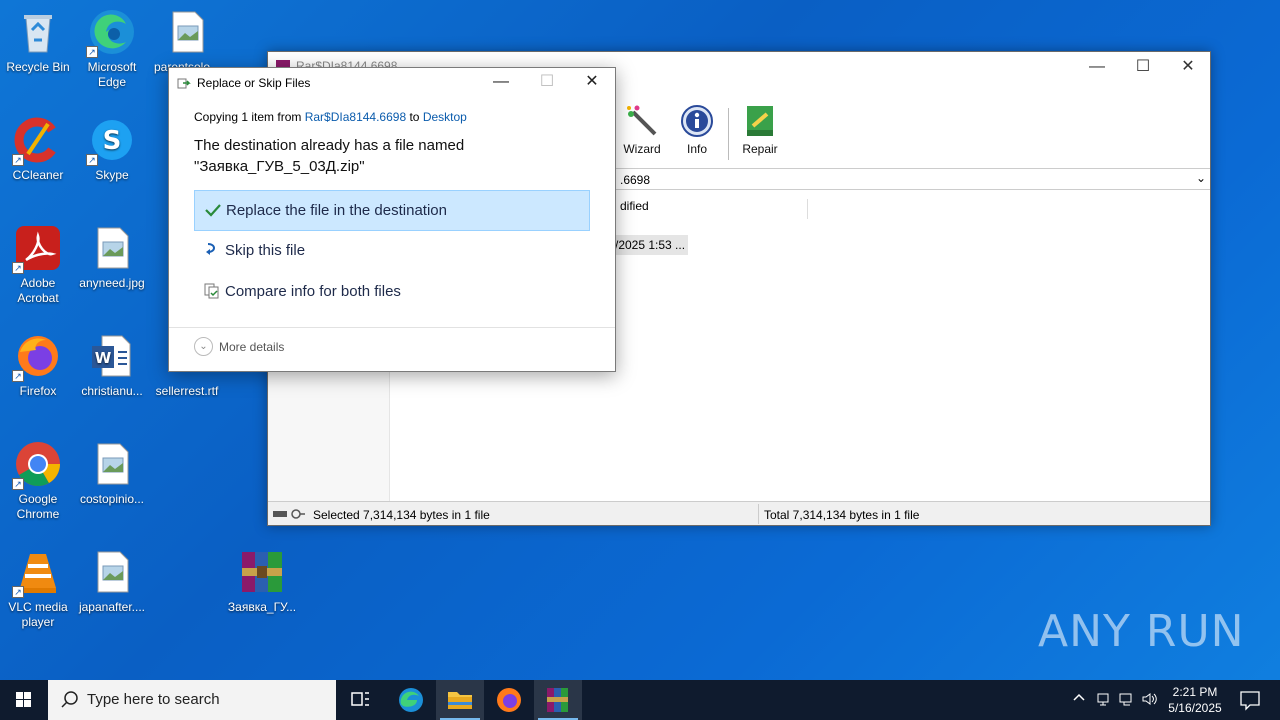 This screenshot has height=720, width=1280. I want to click on network-adapter-icon, so click(1103, 700).